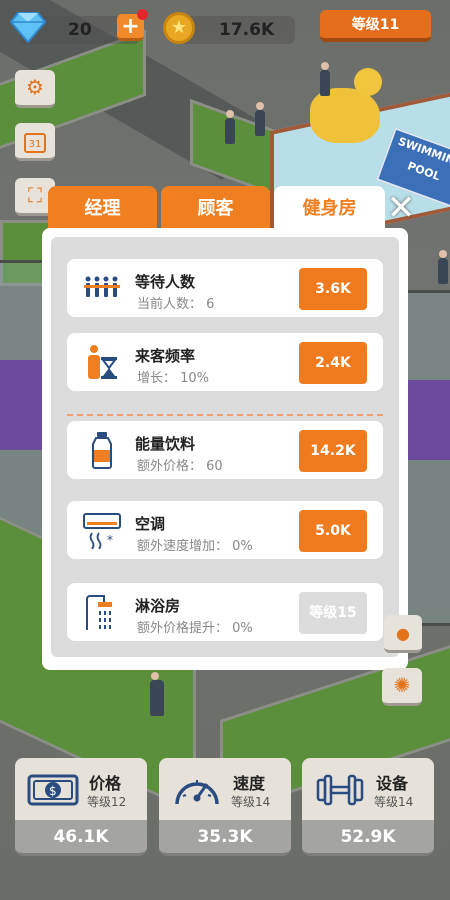 The height and width of the screenshot is (900, 450). What do you see at coordinates (340, 790) in the screenshot?
I see `dumbbell-icon` at bounding box center [340, 790].